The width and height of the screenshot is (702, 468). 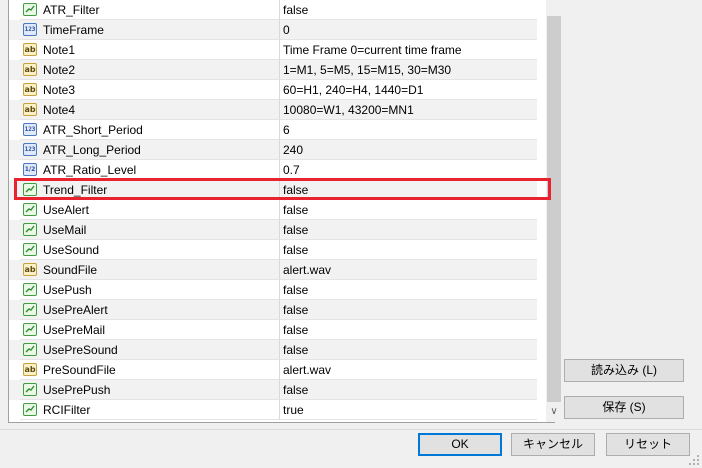 What do you see at coordinates (408, 150) in the screenshot?
I see `param-value-cell: 240` at bounding box center [408, 150].